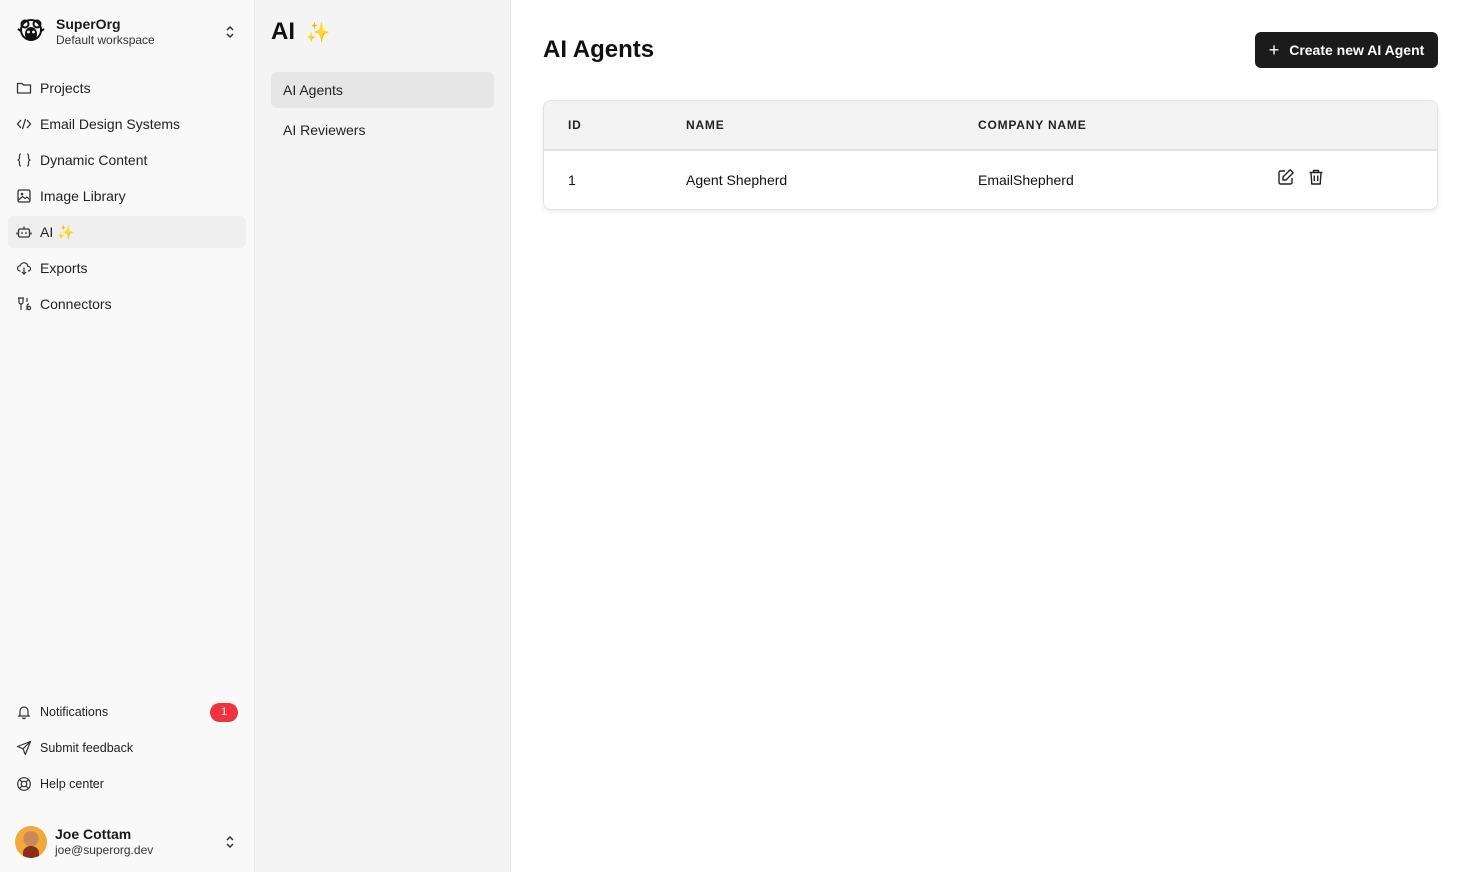 This screenshot has height=872, width=1469. What do you see at coordinates (24, 232) in the screenshot?
I see `robot-icon` at bounding box center [24, 232].